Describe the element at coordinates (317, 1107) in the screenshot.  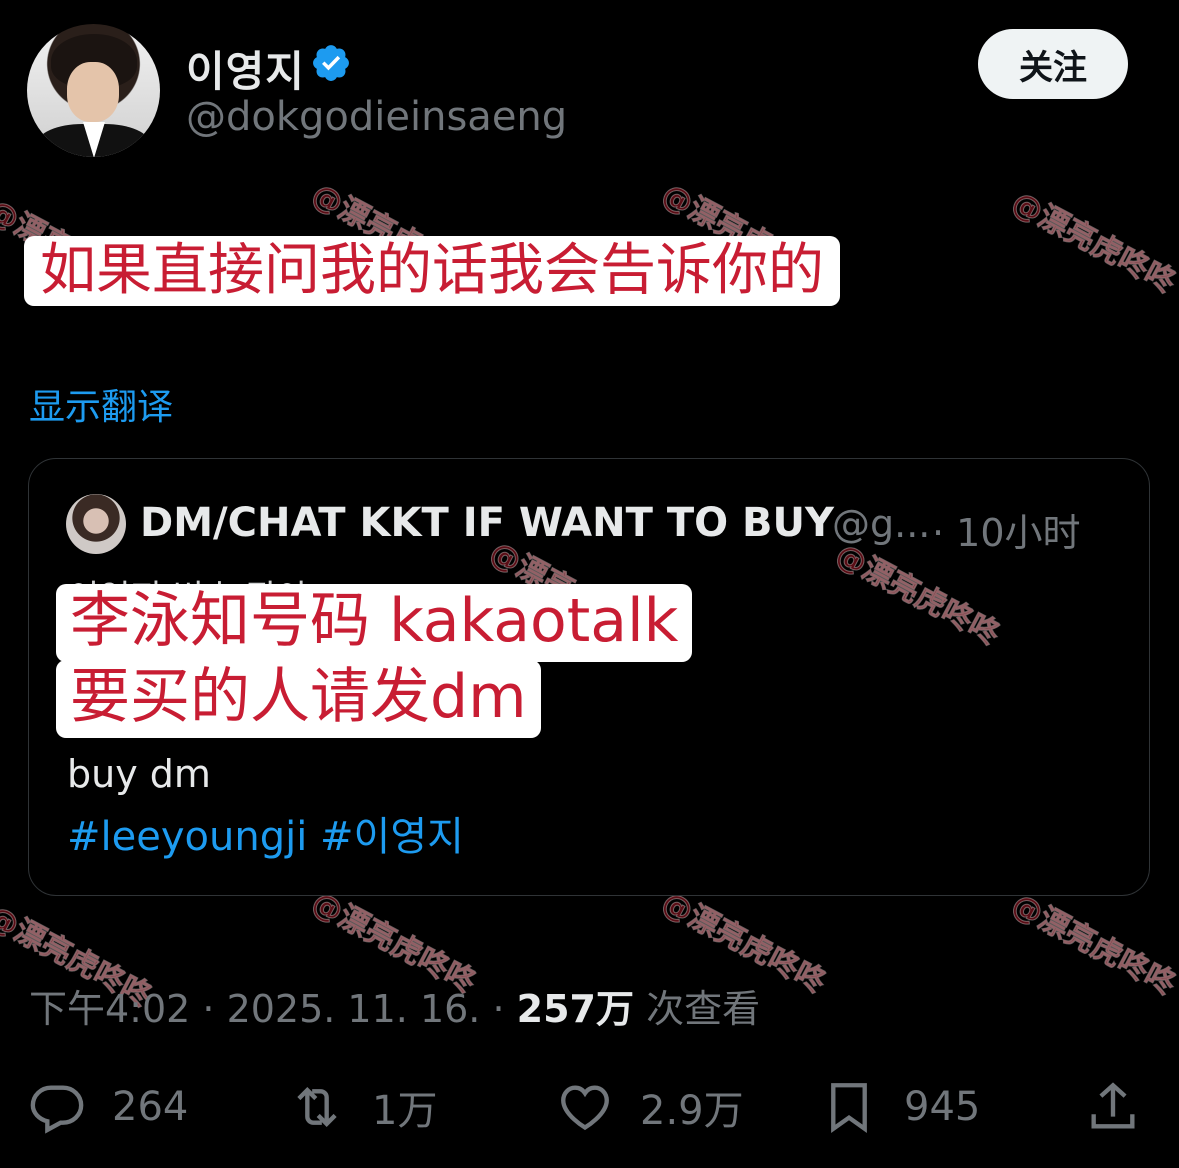
I see `retweet-icon` at that location.